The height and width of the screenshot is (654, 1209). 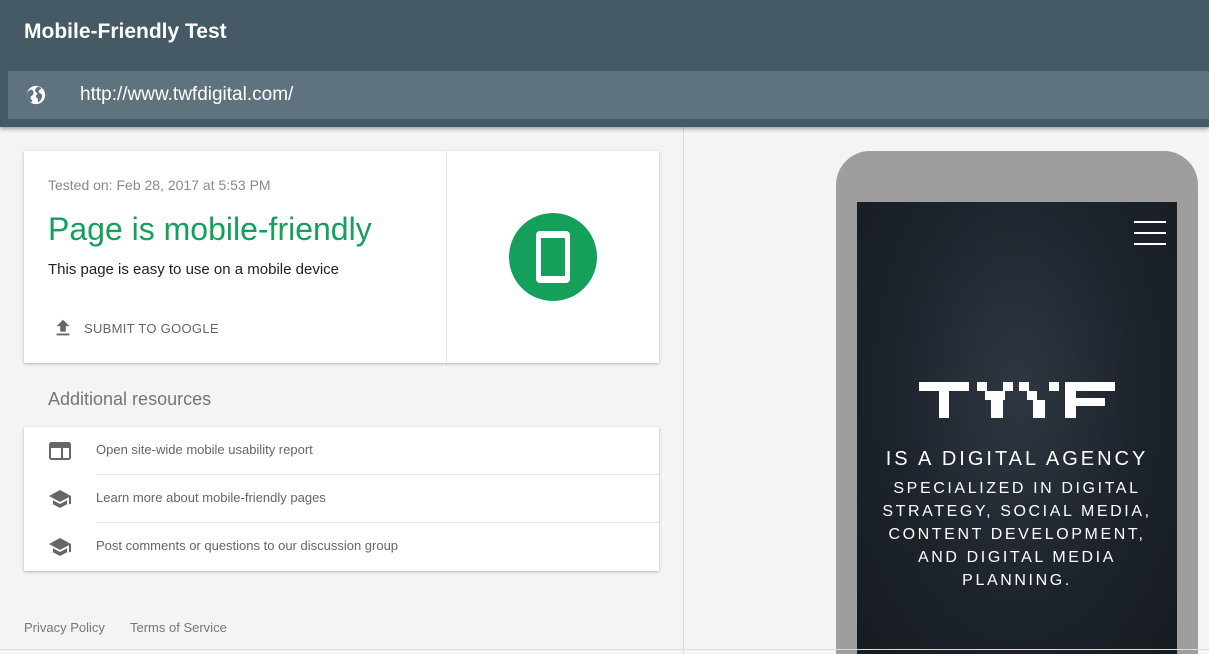 I want to click on terms-of-service-link: Terms of Service, so click(x=178, y=627).